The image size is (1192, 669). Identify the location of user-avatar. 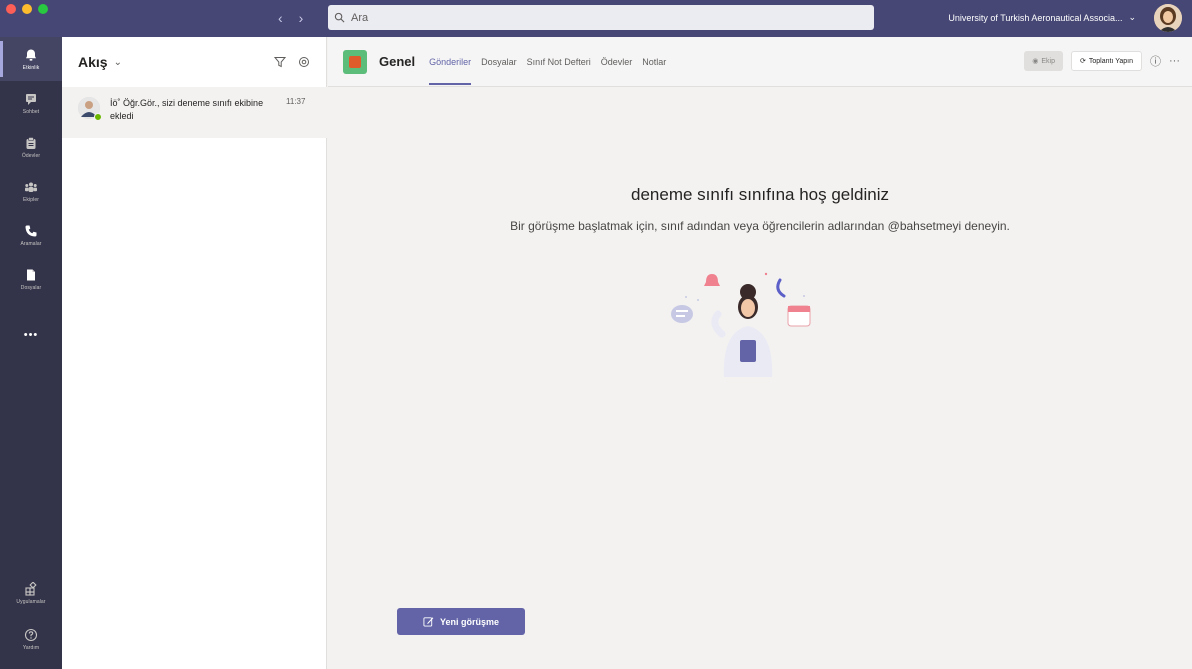
(1168, 18).